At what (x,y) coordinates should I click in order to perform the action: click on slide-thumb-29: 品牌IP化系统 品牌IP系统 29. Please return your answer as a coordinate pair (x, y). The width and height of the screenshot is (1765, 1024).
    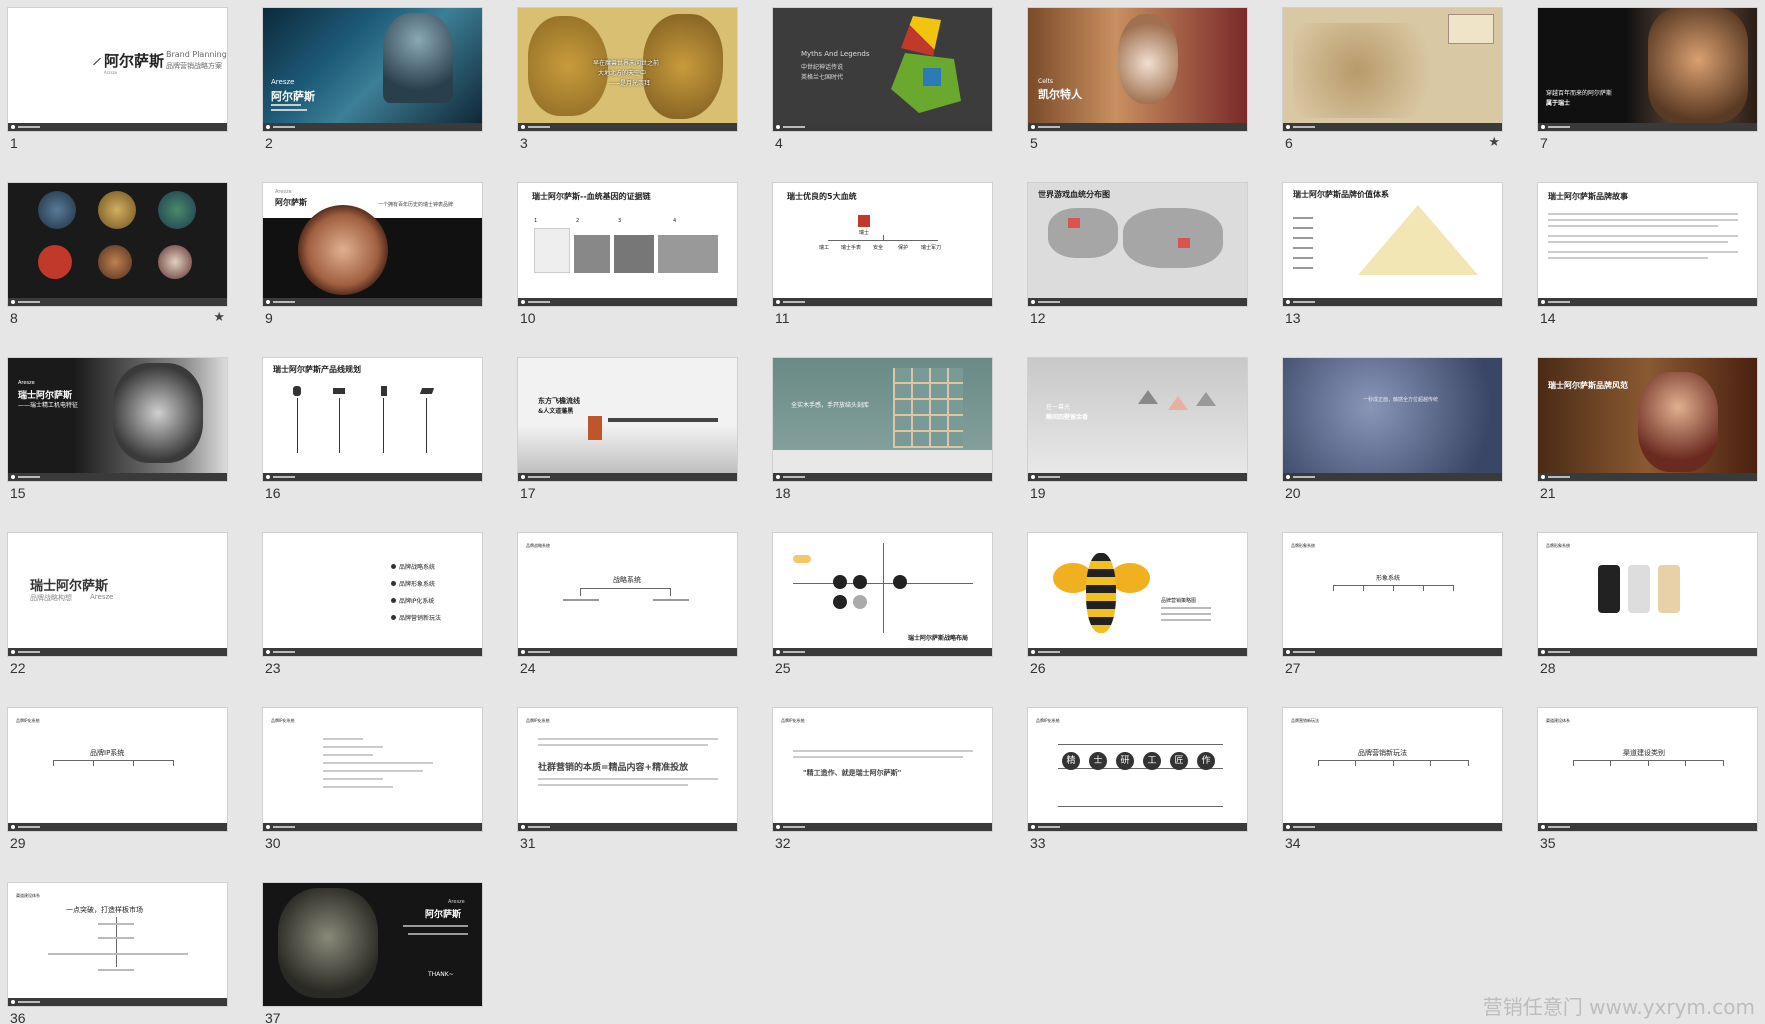
    Looking at the image, I should click on (117, 795).